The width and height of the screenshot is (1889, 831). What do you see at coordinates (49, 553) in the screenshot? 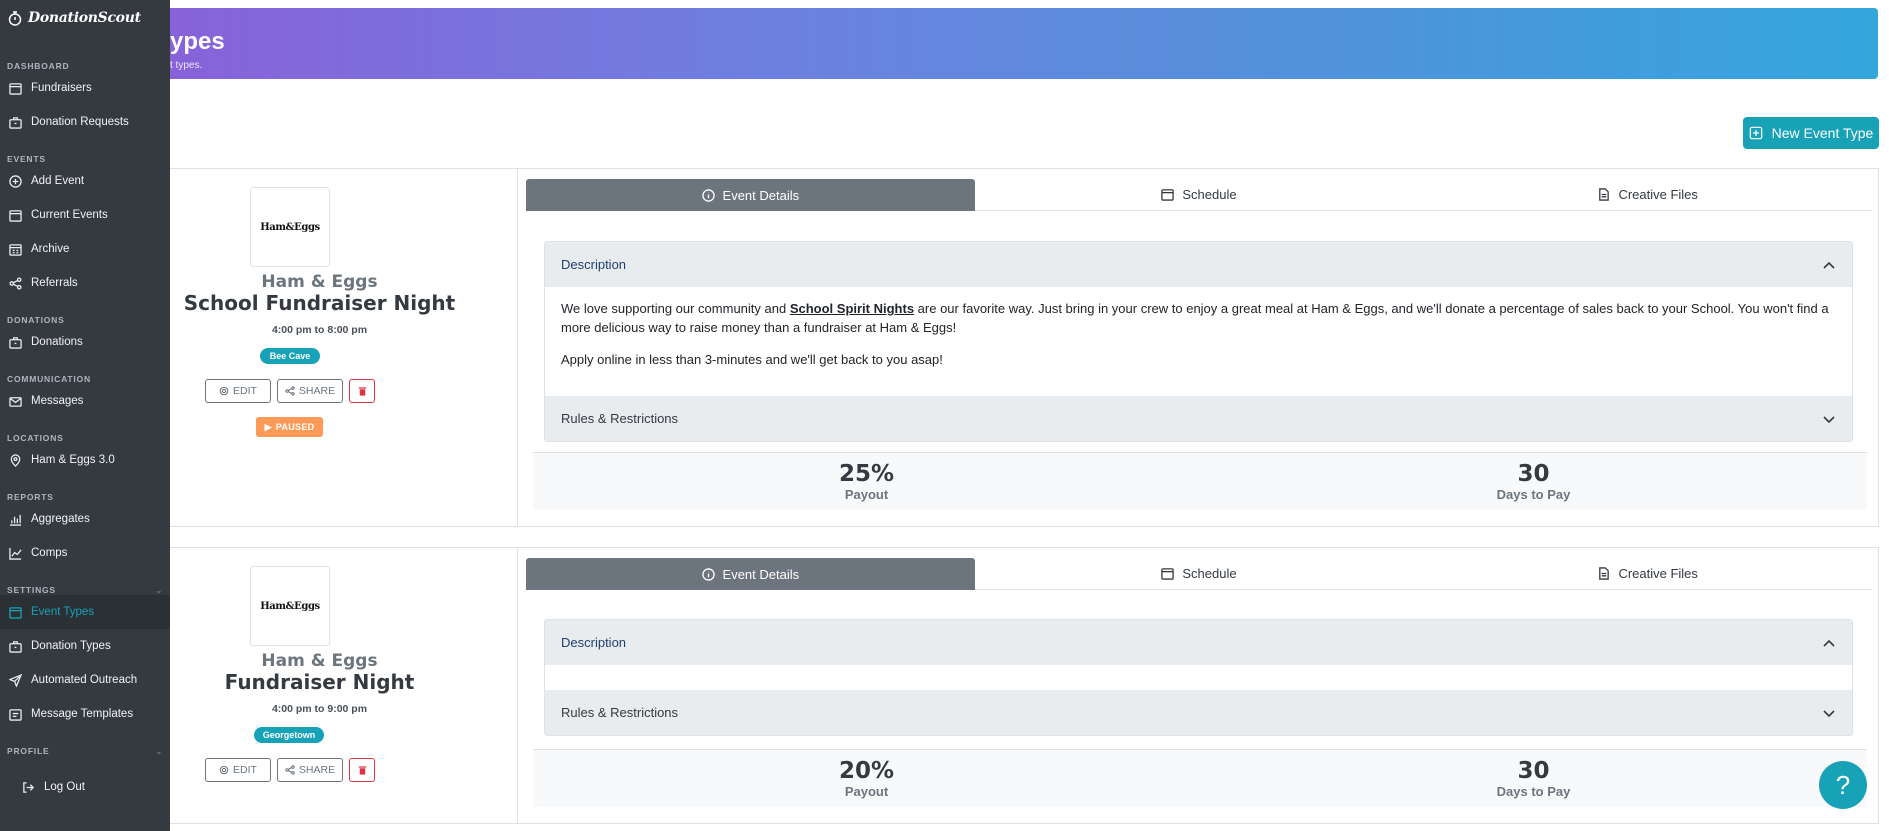
I see `sidebar-item-label: Comps` at bounding box center [49, 553].